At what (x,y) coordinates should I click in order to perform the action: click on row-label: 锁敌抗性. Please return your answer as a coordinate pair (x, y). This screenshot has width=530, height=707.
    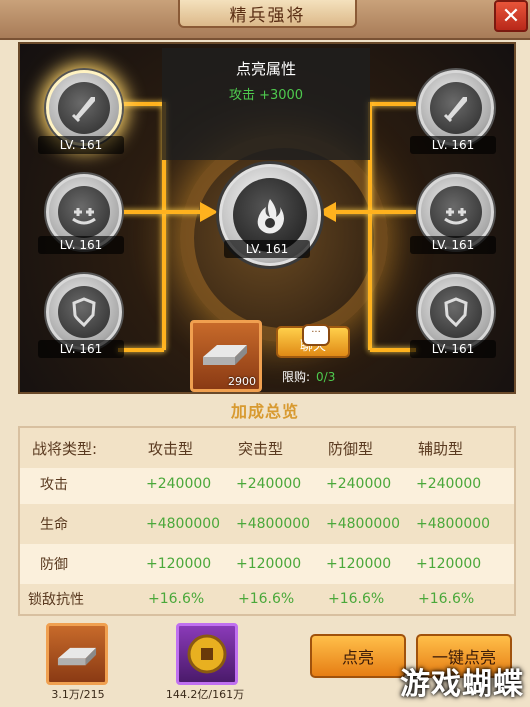
    Looking at the image, I should click on (56, 600).